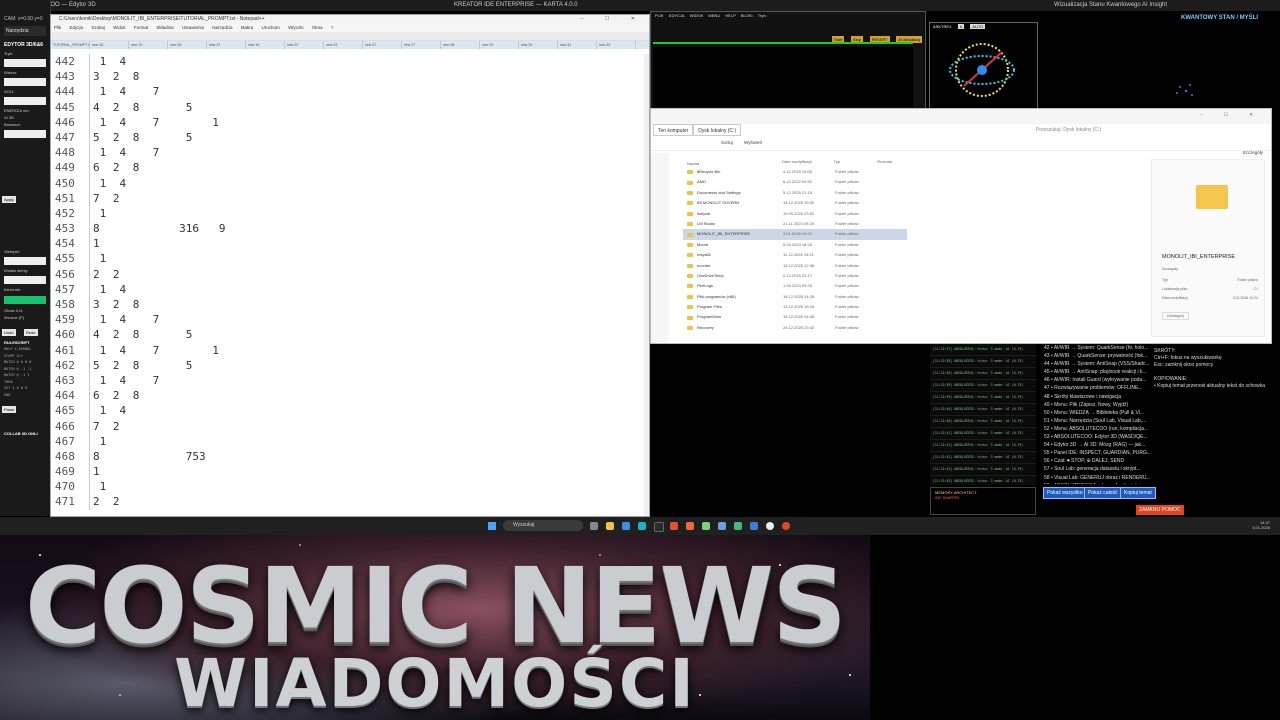 Image resolution: width=1280 pixels, height=720 pixels. What do you see at coordinates (350, 320) in the screenshot?
I see `code-line: 459 1 4 7` at bounding box center [350, 320].